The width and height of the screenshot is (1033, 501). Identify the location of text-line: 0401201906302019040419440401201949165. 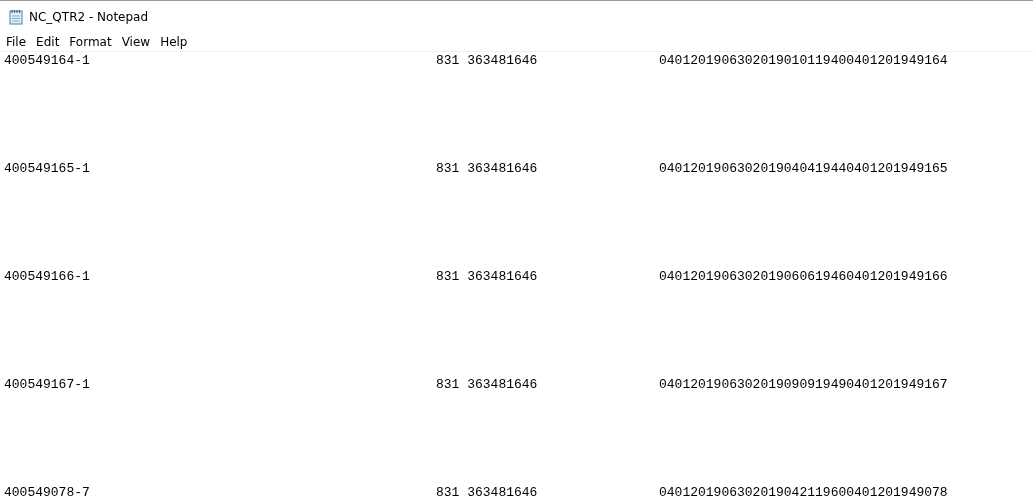
(804, 169).